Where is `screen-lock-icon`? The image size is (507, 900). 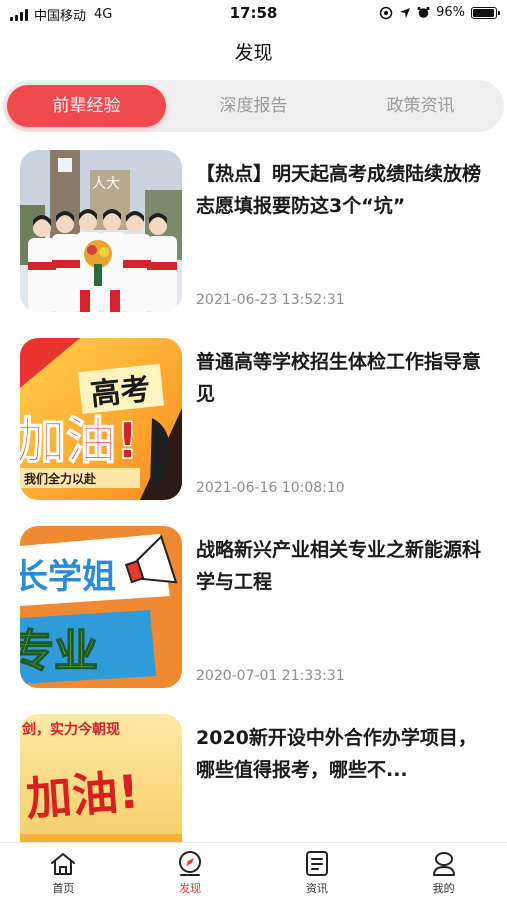 screen-lock-icon is located at coordinates (386, 12).